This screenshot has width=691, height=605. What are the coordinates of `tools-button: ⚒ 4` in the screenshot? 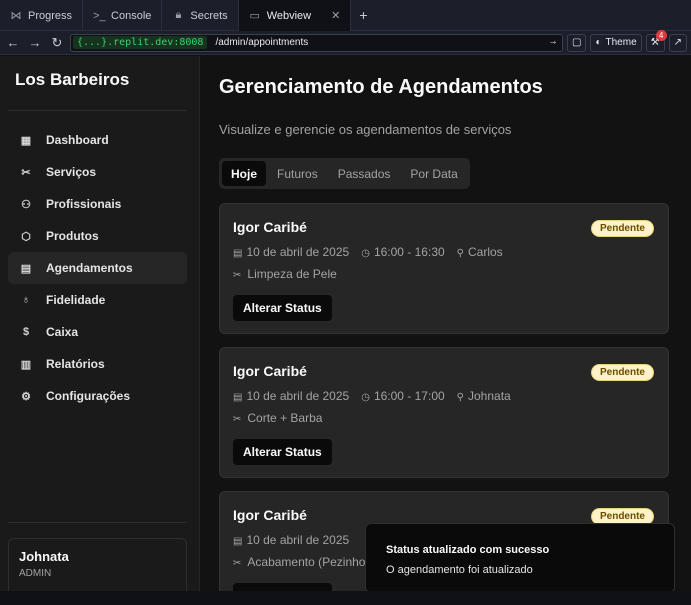 It's located at (656, 40).